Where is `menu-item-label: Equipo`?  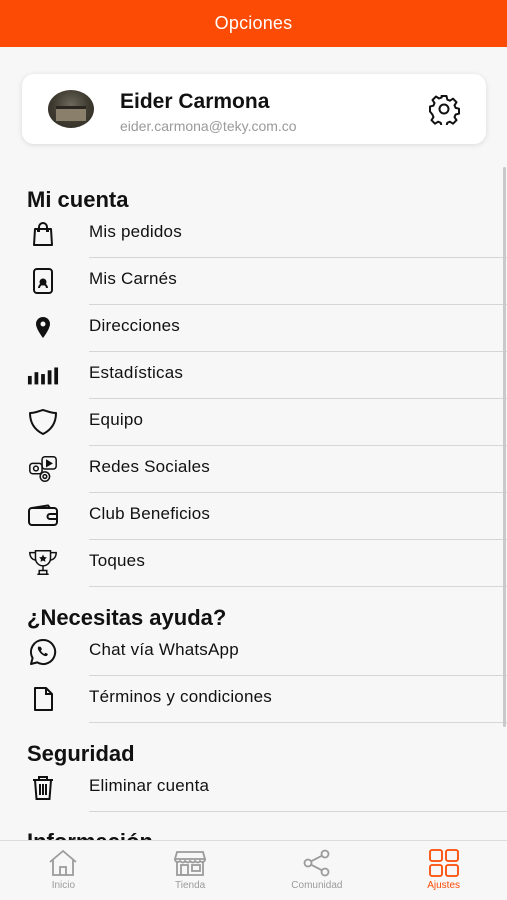 menu-item-label: Equipo is located at coordinates (116, 419).